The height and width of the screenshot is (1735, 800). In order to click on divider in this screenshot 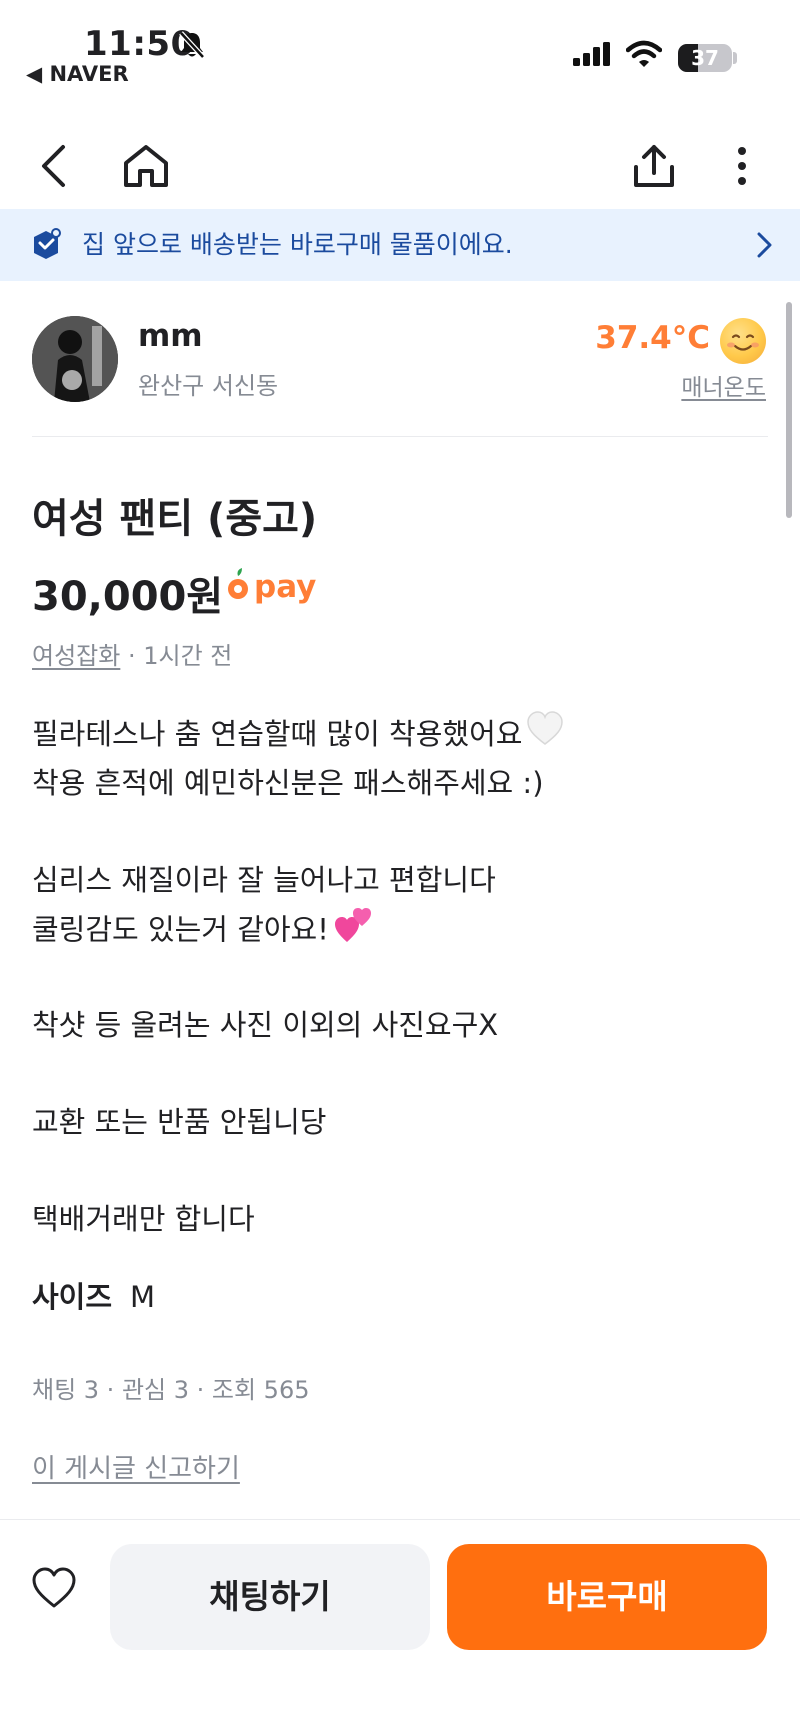, I will do `click(400, 436)`.